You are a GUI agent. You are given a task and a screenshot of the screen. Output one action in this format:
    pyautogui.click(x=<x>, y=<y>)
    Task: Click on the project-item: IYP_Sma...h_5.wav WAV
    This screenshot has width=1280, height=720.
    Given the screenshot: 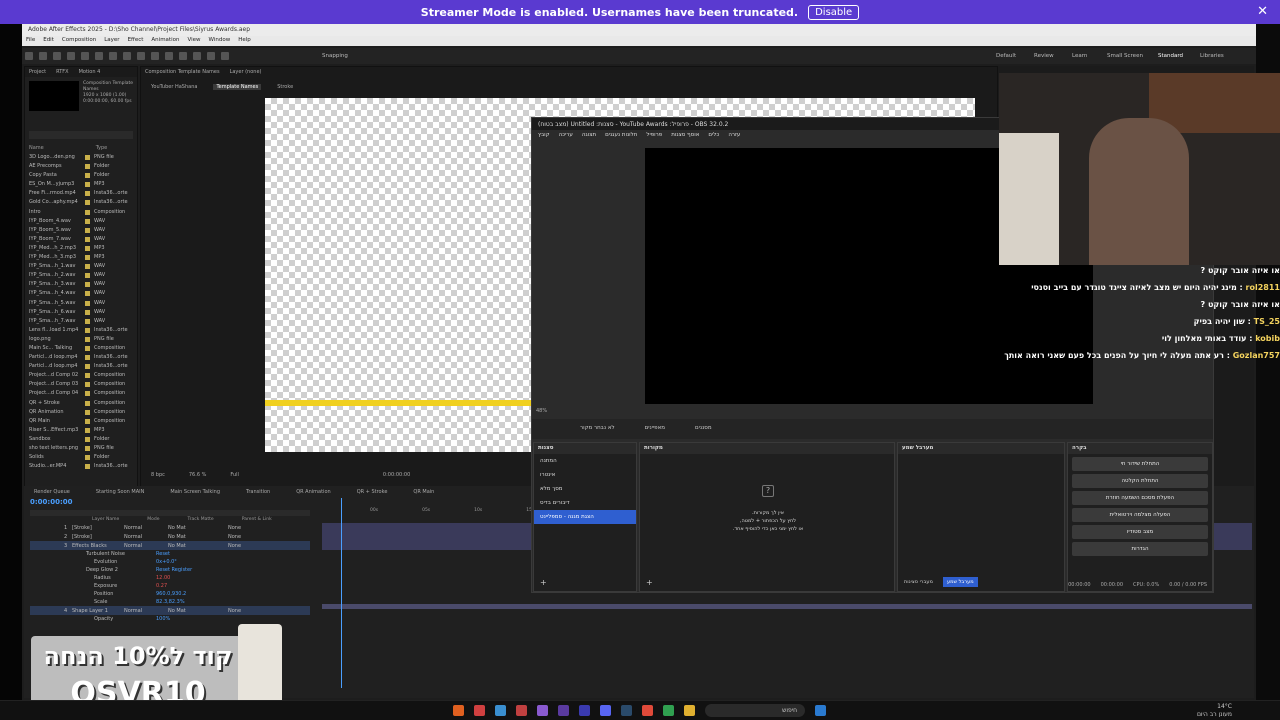 What is the action you would take?
    pyautogui.click(x=83, y=303)
    